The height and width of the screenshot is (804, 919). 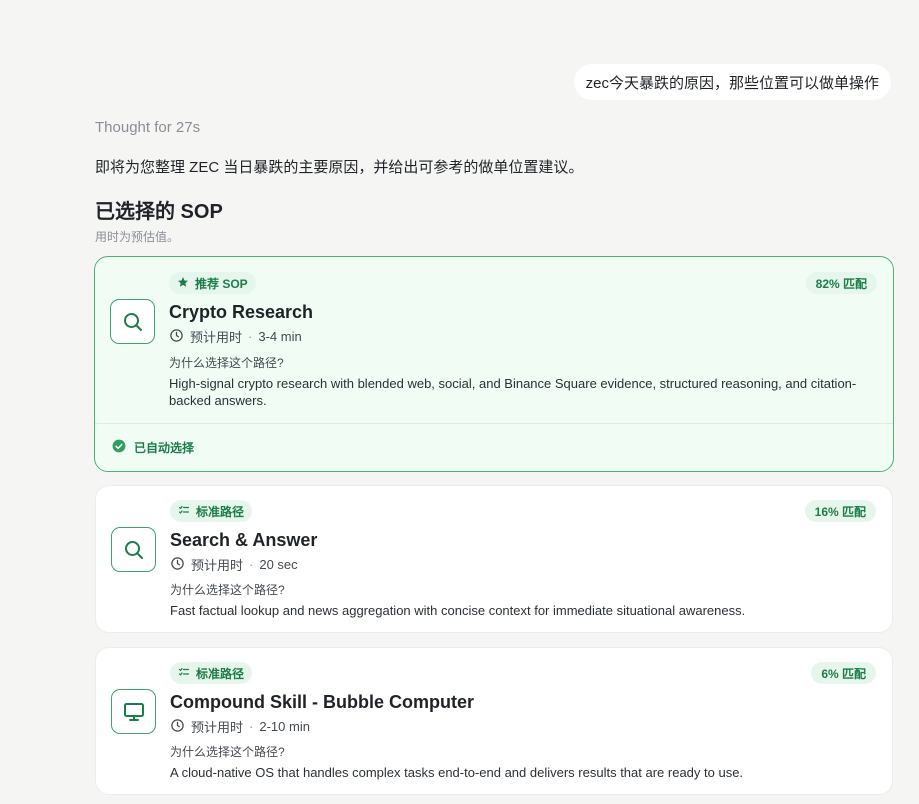 I want to click on recommended-tag: 推荐 SOP, so click(x=212, y=283).